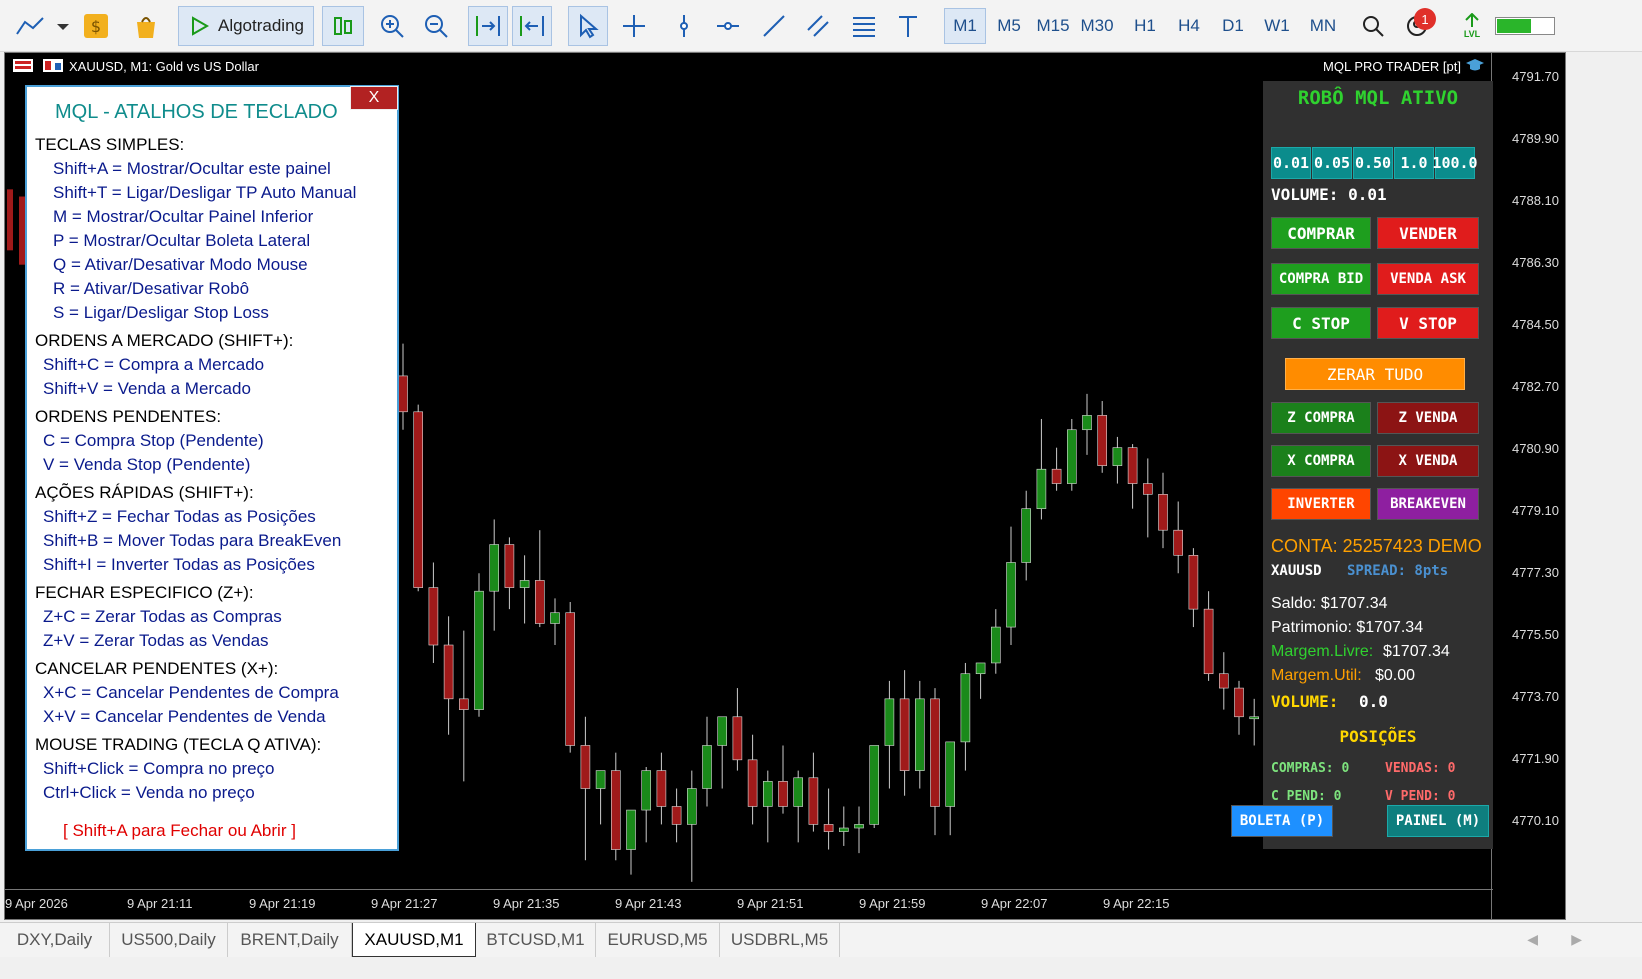  What do you see at coordinates (179, 516) in the screenshot?
I see `shortcut-item: Shift+Z = Fechar Todas as Posições` at bounding box center [179, 516].